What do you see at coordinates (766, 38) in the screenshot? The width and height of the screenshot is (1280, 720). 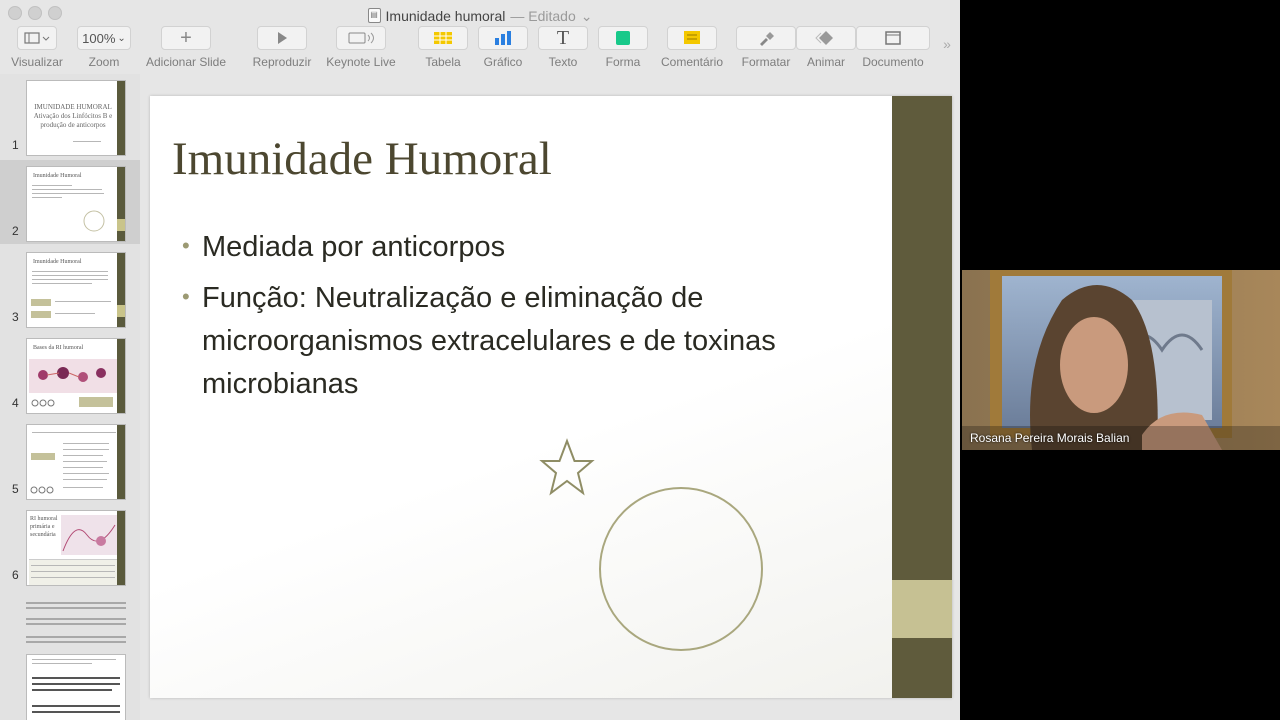 I see `paintbrush-icon` at bounding box center [766, 38].